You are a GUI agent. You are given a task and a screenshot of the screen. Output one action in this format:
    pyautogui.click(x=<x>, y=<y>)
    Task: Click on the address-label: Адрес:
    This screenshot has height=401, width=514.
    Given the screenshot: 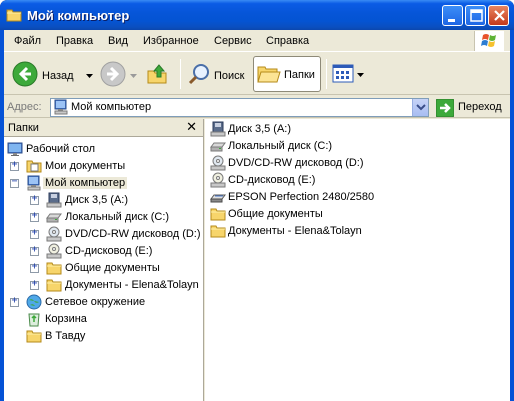 What is the action you would take?
    pyautogui.click(x=24, y=107)
    